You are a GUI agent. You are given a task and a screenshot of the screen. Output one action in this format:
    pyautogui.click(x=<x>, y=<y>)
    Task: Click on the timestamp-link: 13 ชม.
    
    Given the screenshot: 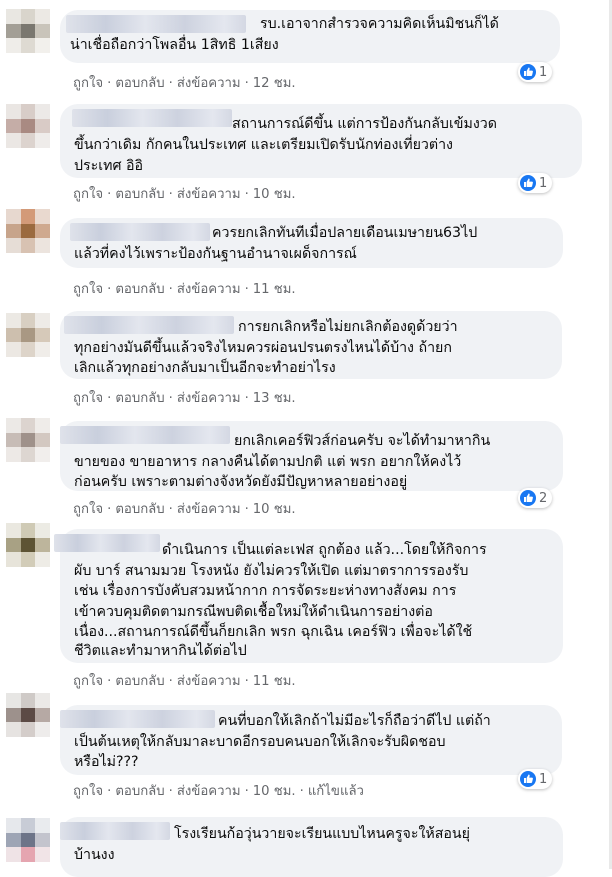 What is the action you would take?
    pyautogui.click(x=274, y=397)
    